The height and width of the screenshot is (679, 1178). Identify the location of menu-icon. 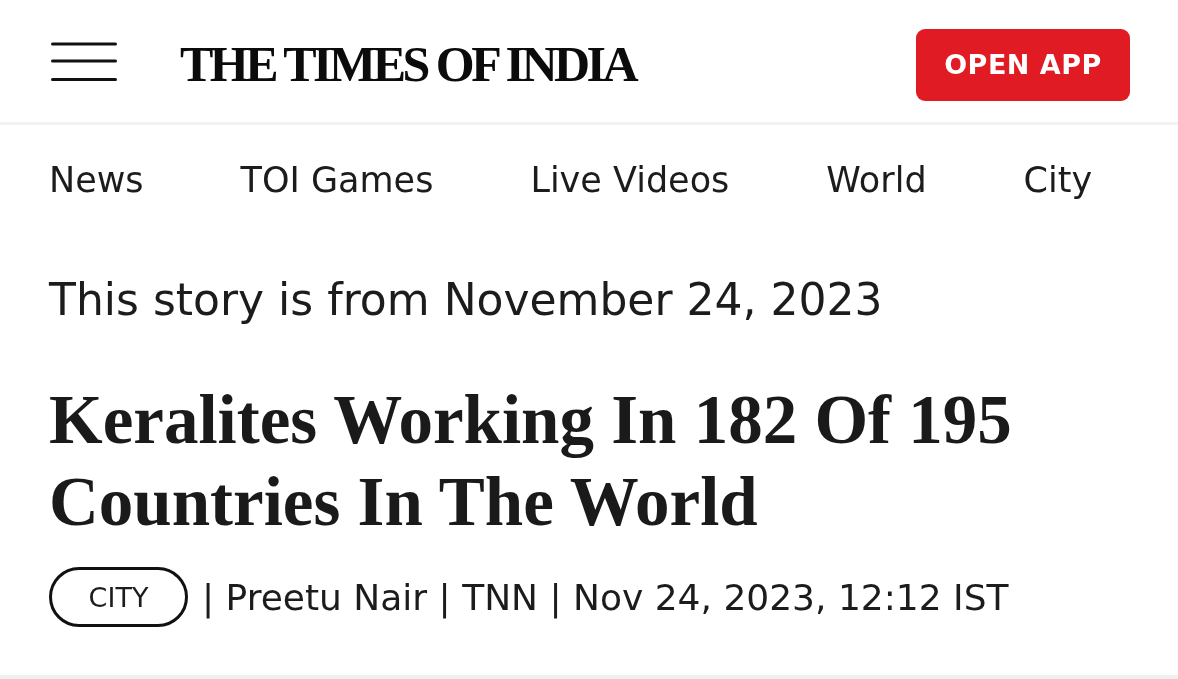
(84, 62).